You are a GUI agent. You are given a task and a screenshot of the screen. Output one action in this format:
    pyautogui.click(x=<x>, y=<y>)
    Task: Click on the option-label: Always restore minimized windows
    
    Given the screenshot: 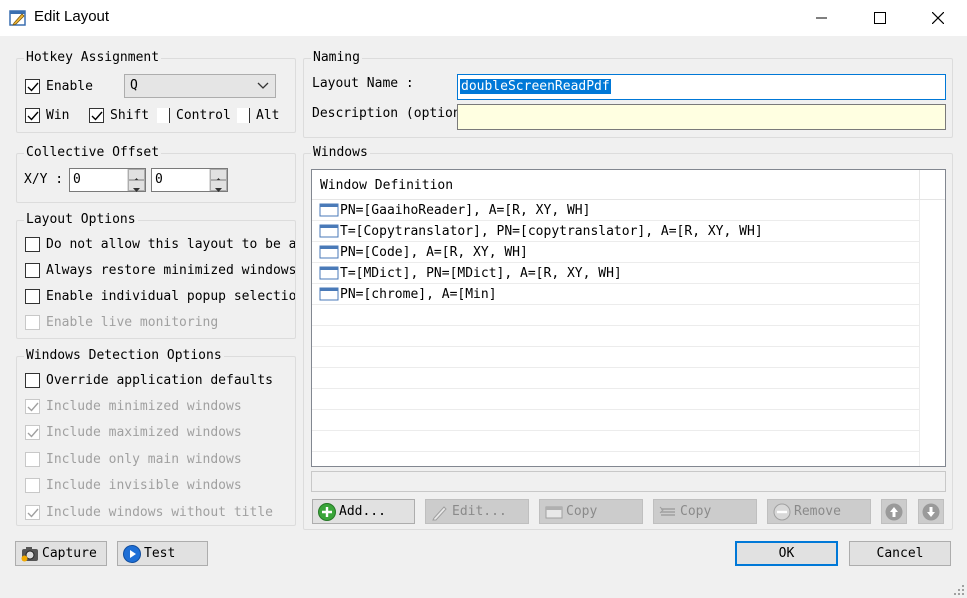 What is the action you would take?
    pyautogui.click(x=170, y=270)
    